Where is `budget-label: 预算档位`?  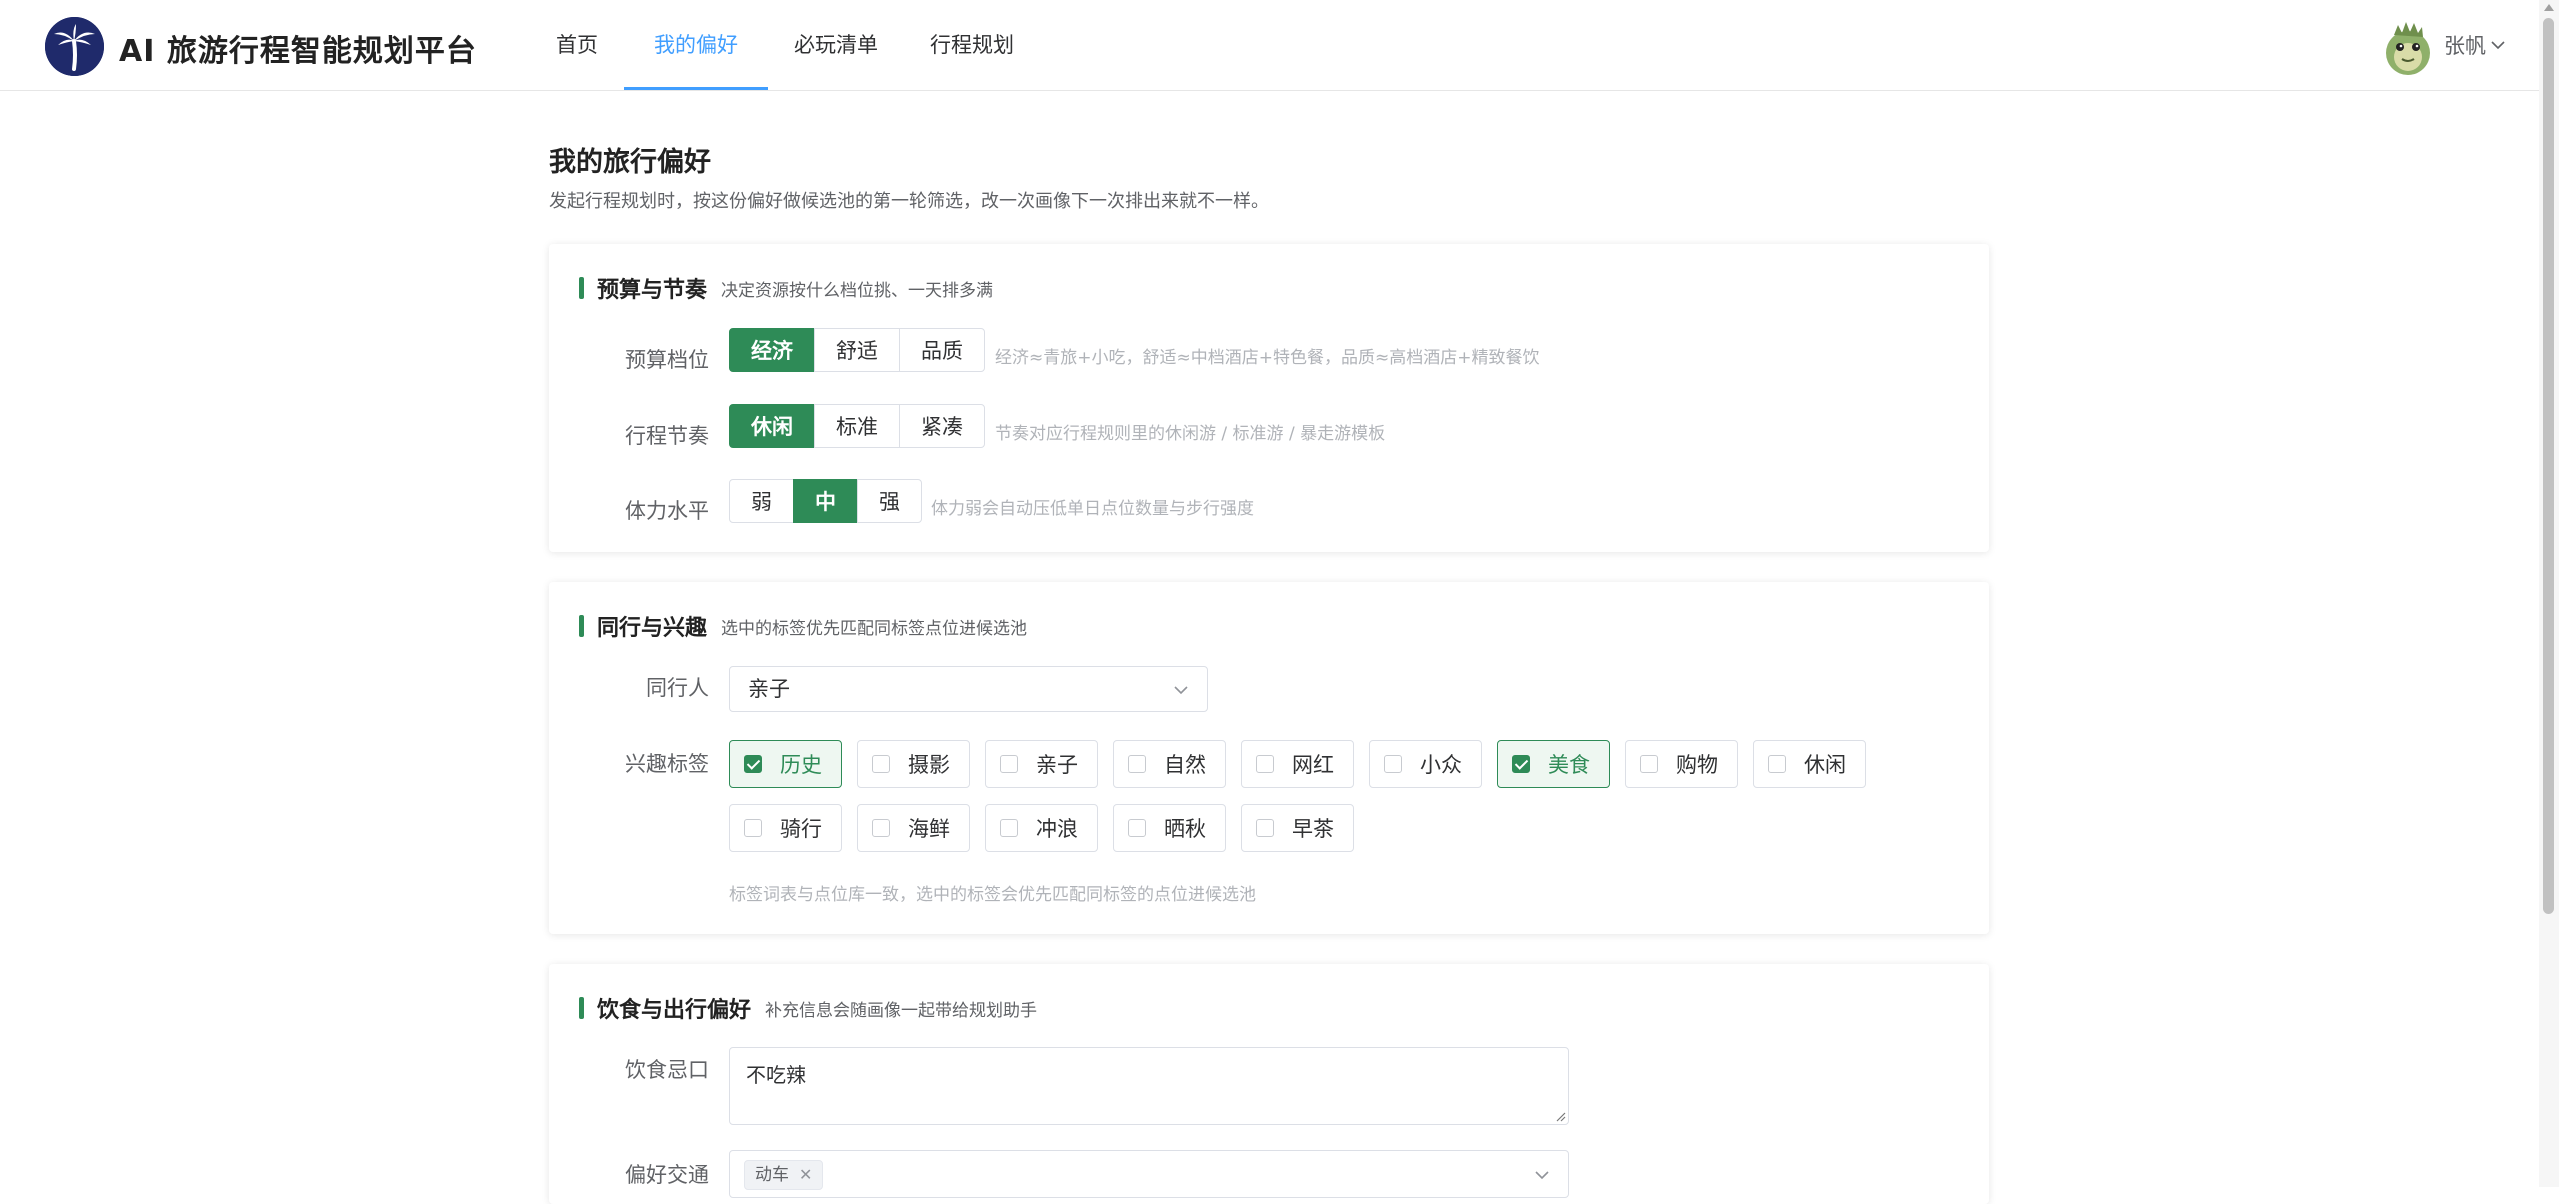
budget-label: 预算档位 is located at coordinates (667, 360).